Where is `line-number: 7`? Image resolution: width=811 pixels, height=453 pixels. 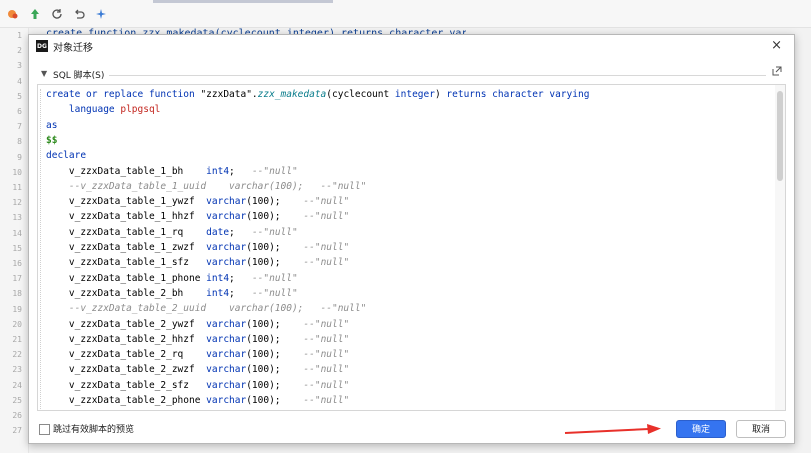 line-number: 7 is located at coordinates (19, 127).